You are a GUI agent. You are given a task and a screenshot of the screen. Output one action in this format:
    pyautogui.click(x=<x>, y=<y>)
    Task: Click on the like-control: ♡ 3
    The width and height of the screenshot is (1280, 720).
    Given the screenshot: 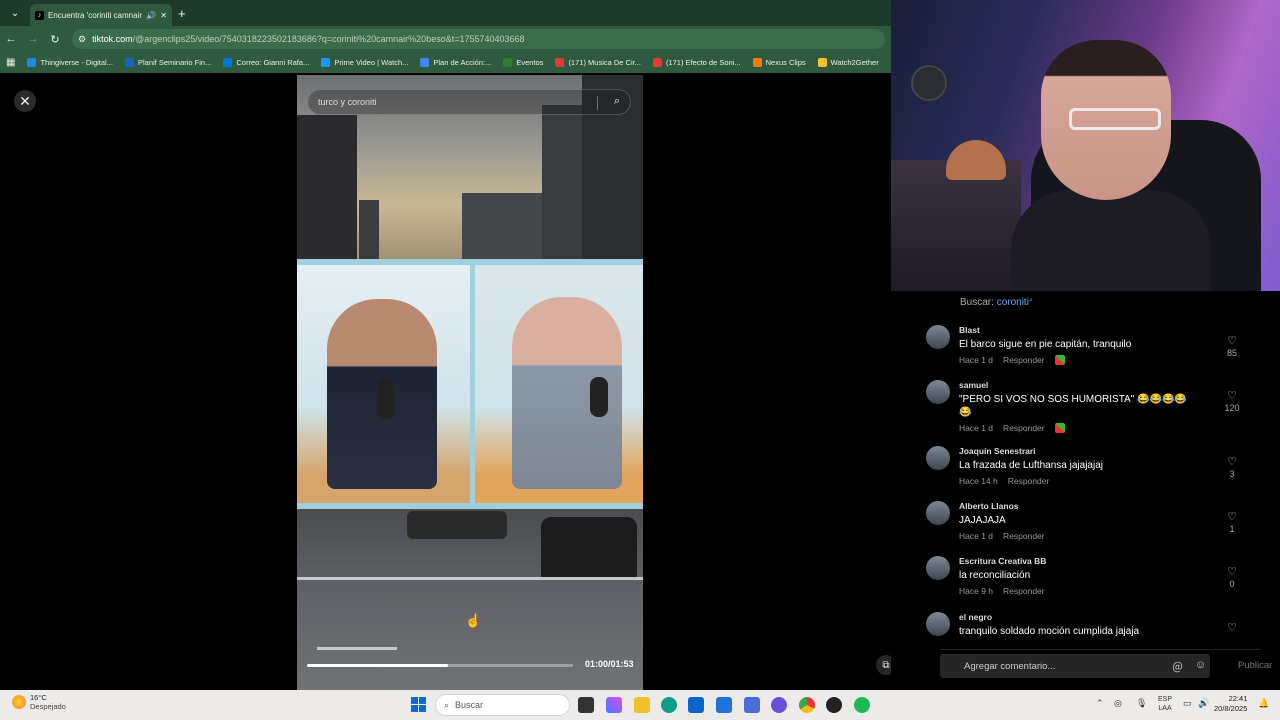 What is the action you would take?
    pyautogui.click(x=1232, y=467)
    